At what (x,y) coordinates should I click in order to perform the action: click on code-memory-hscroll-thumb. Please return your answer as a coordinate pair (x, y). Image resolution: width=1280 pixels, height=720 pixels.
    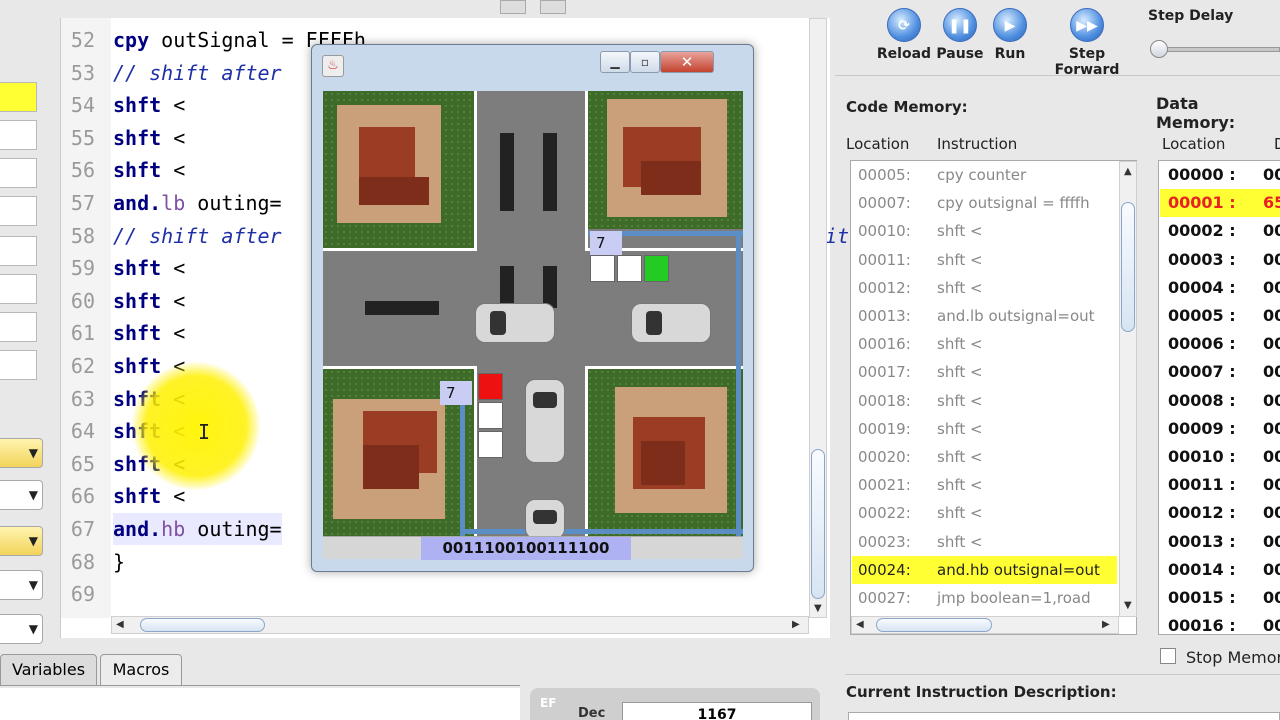
    Looking at the image, I should click on (934, 625).